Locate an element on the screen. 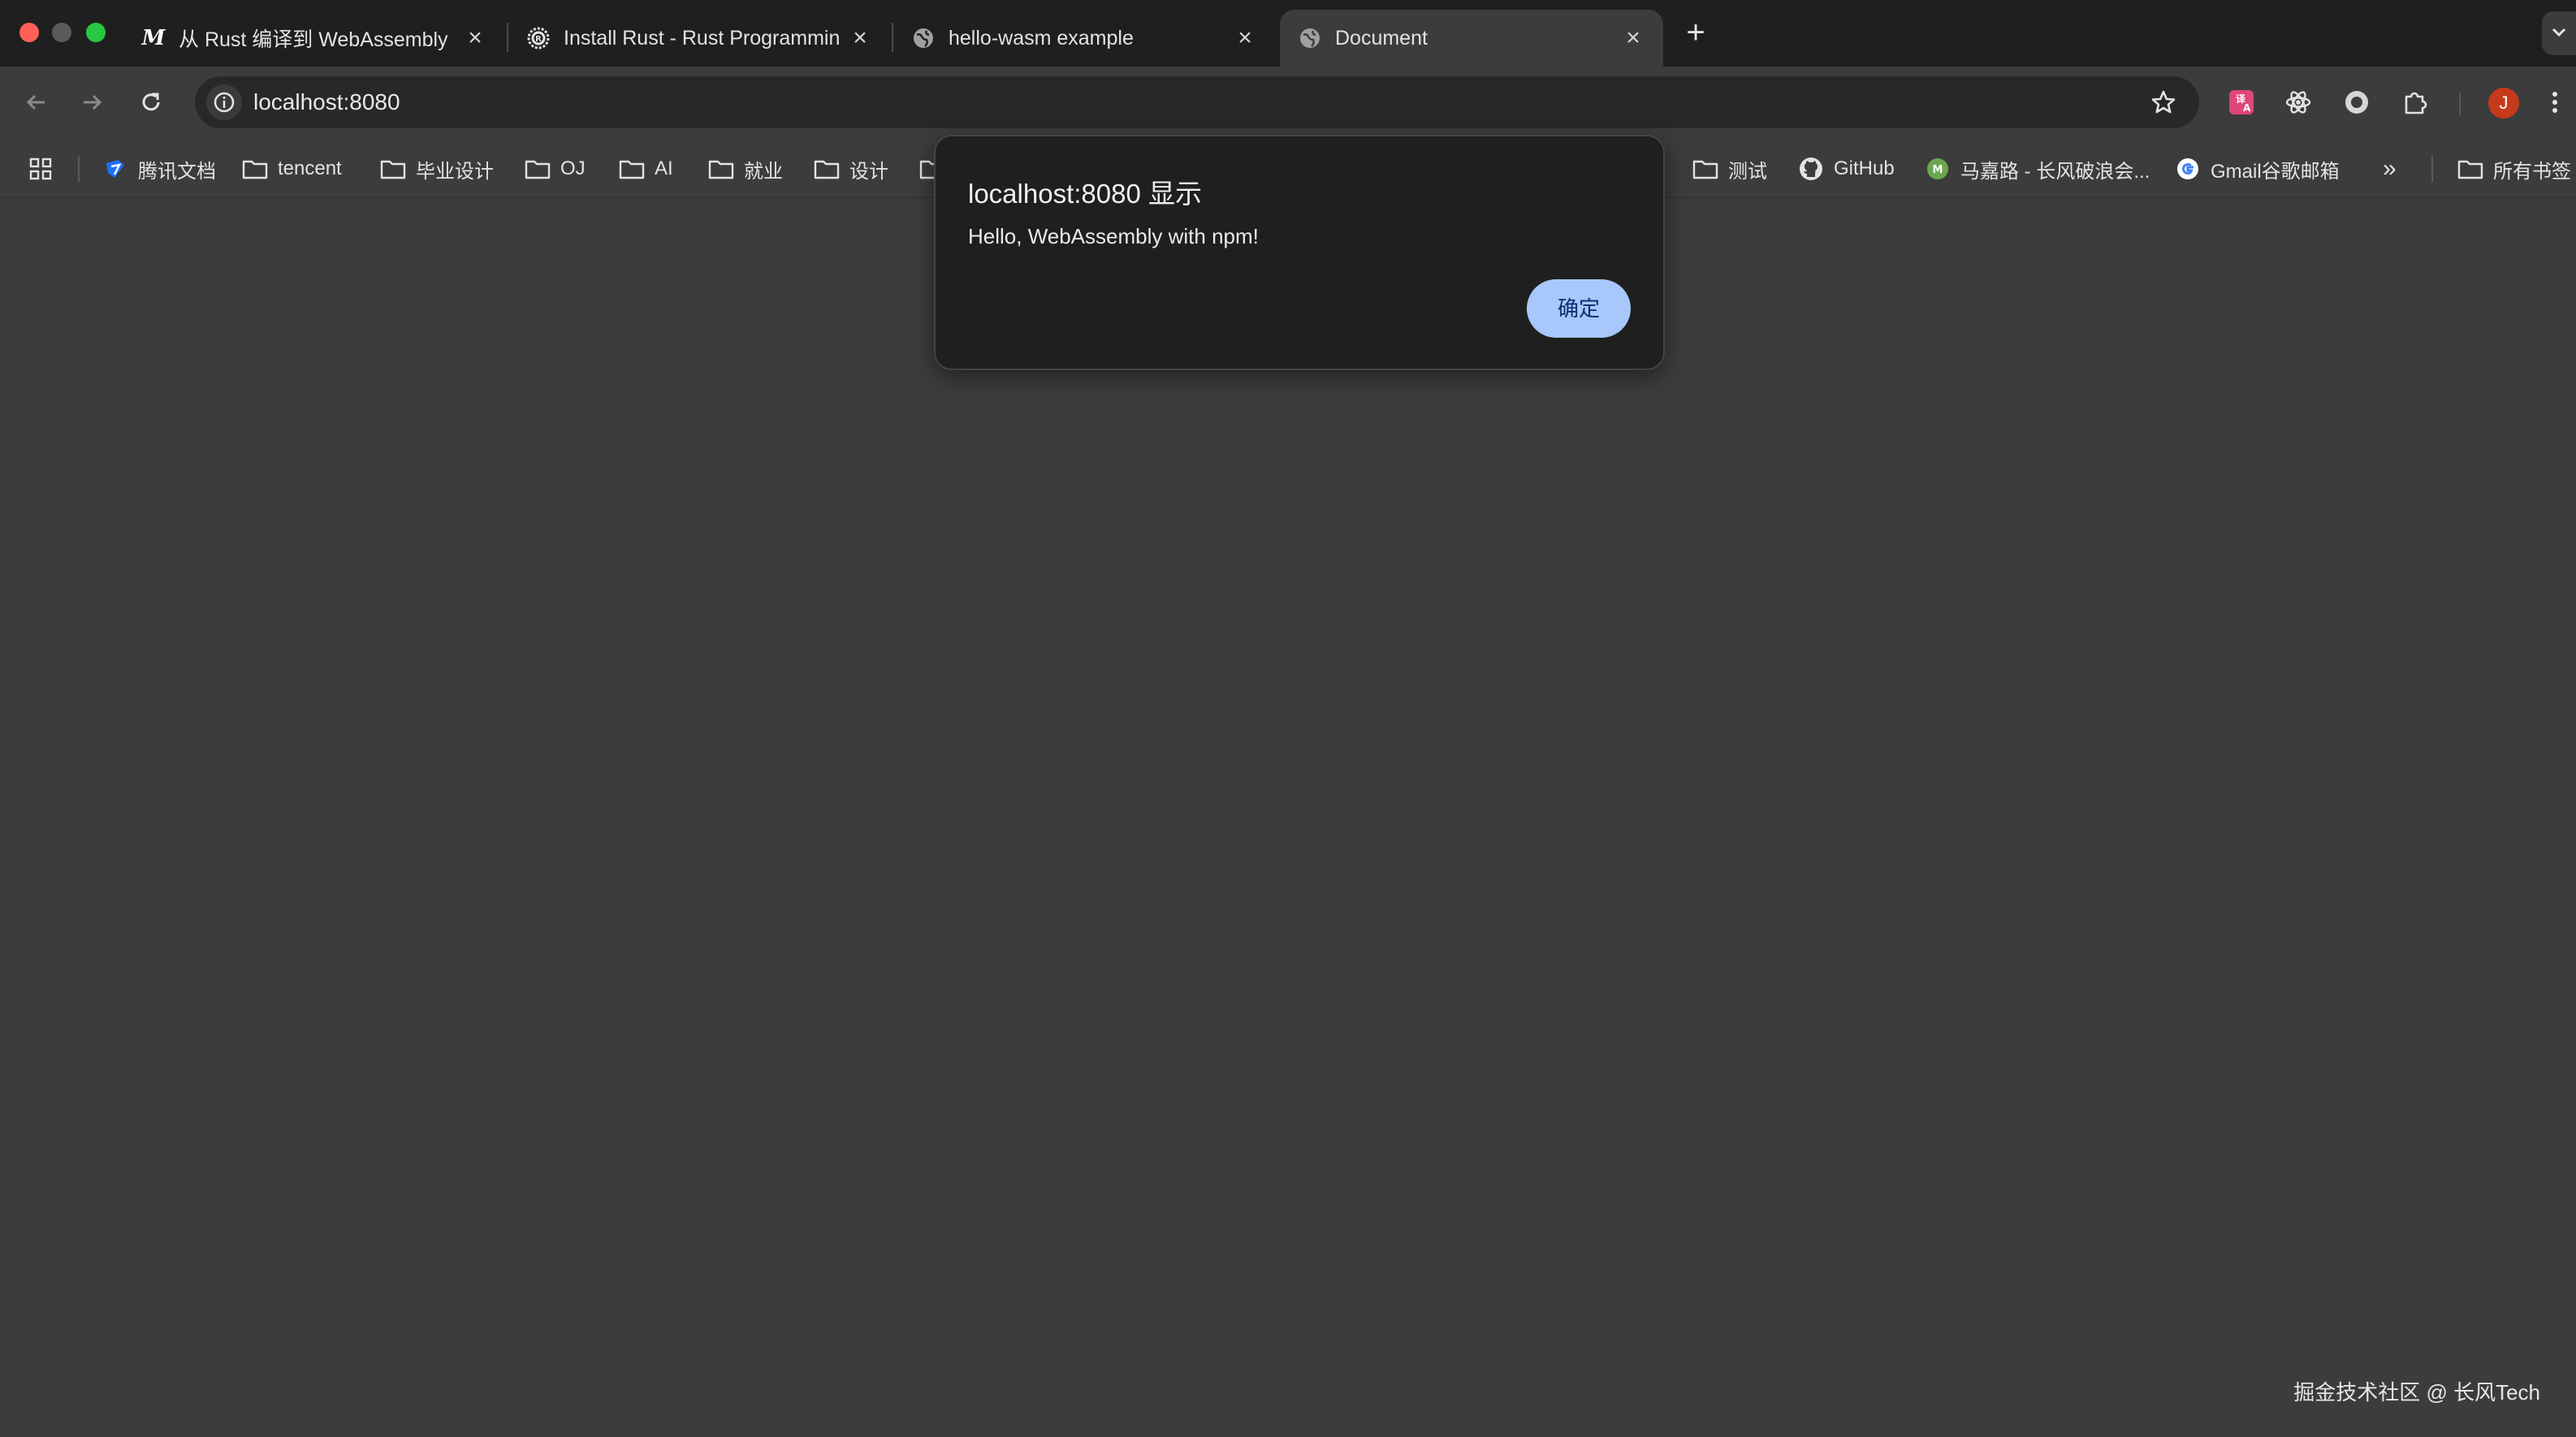 The height and width of the screenshot is (1437, 2576). profile-avatar: J is located at coordinates (2503, 103).